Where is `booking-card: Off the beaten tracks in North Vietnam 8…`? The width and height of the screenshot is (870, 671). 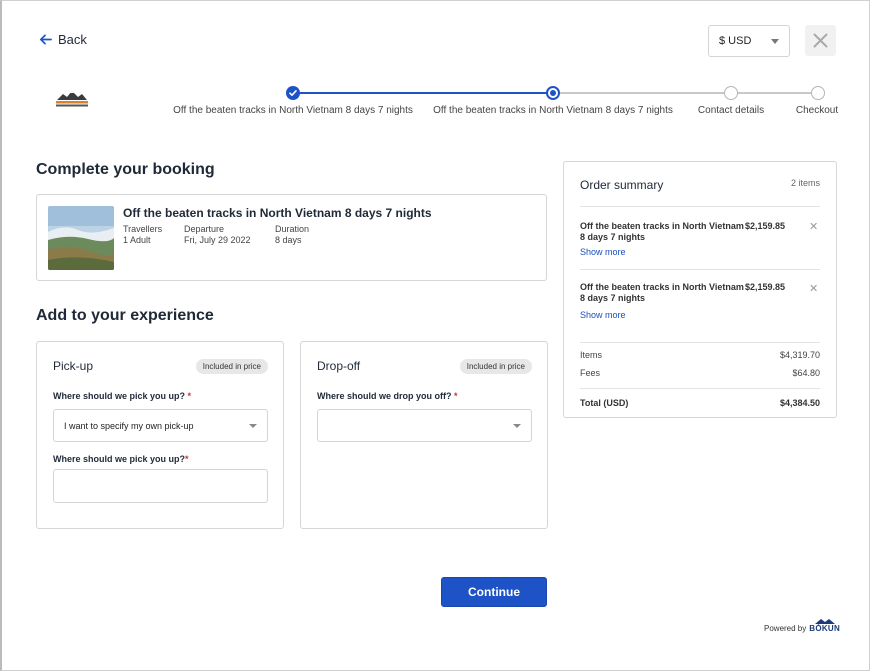 booking-card: Off the beaten tracks in North Vietnam 8… is located at coordinates (291, 237).